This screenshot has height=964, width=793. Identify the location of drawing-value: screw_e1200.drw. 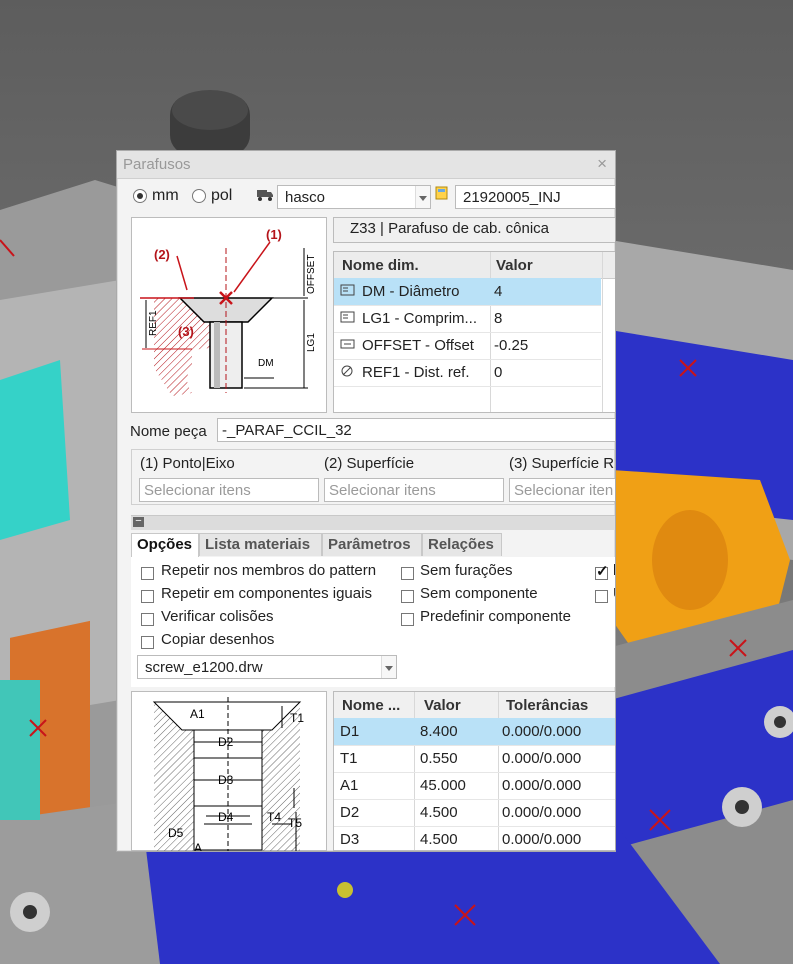
(204, 667).